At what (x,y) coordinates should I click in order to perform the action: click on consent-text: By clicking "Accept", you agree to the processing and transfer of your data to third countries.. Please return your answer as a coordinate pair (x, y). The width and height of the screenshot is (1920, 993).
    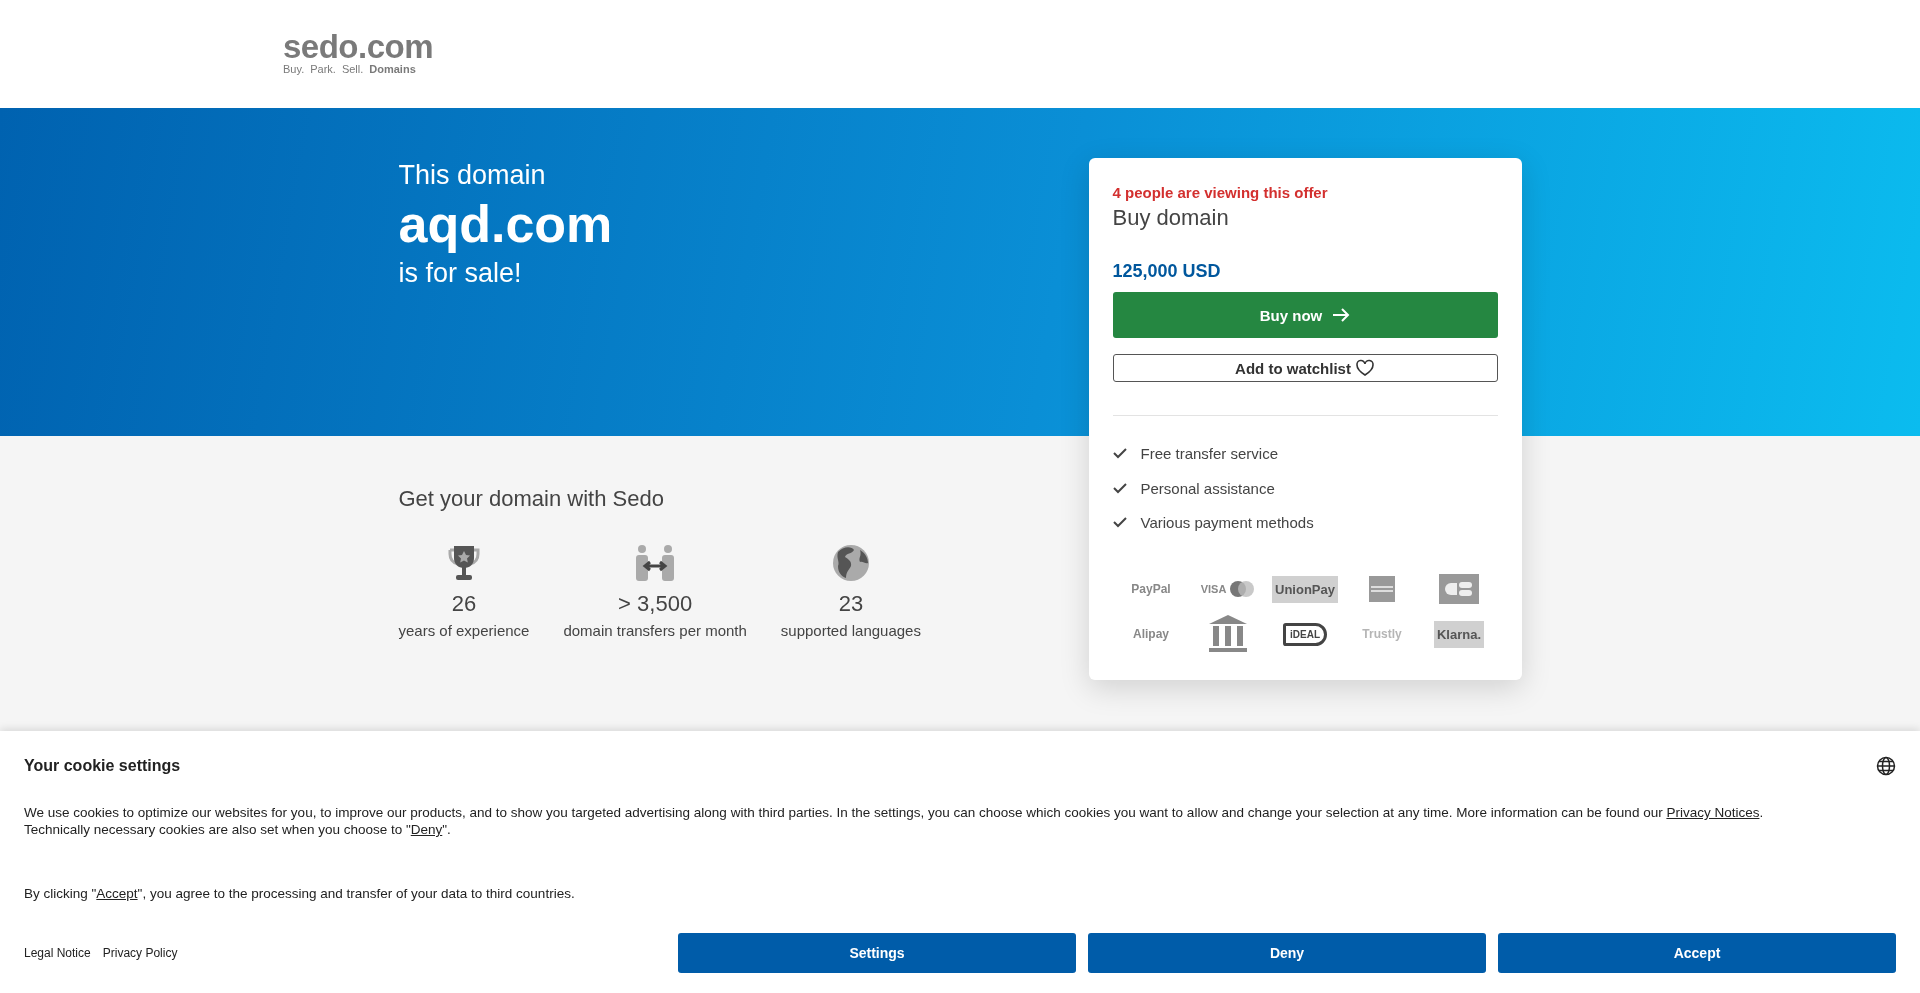
    Looking at the image, I should click on (300, 893).